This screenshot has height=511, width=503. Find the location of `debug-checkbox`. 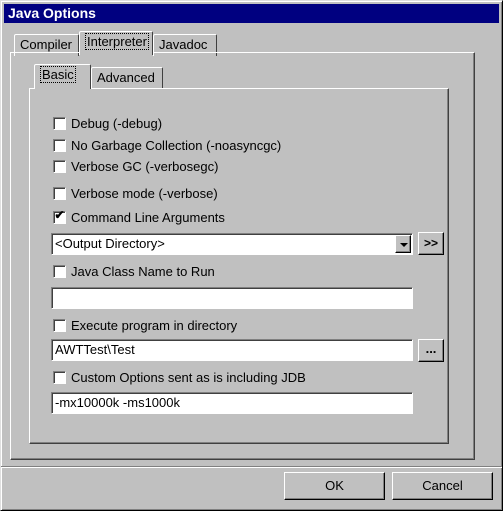

debug-checkbox is located at coordinates (59, 123).